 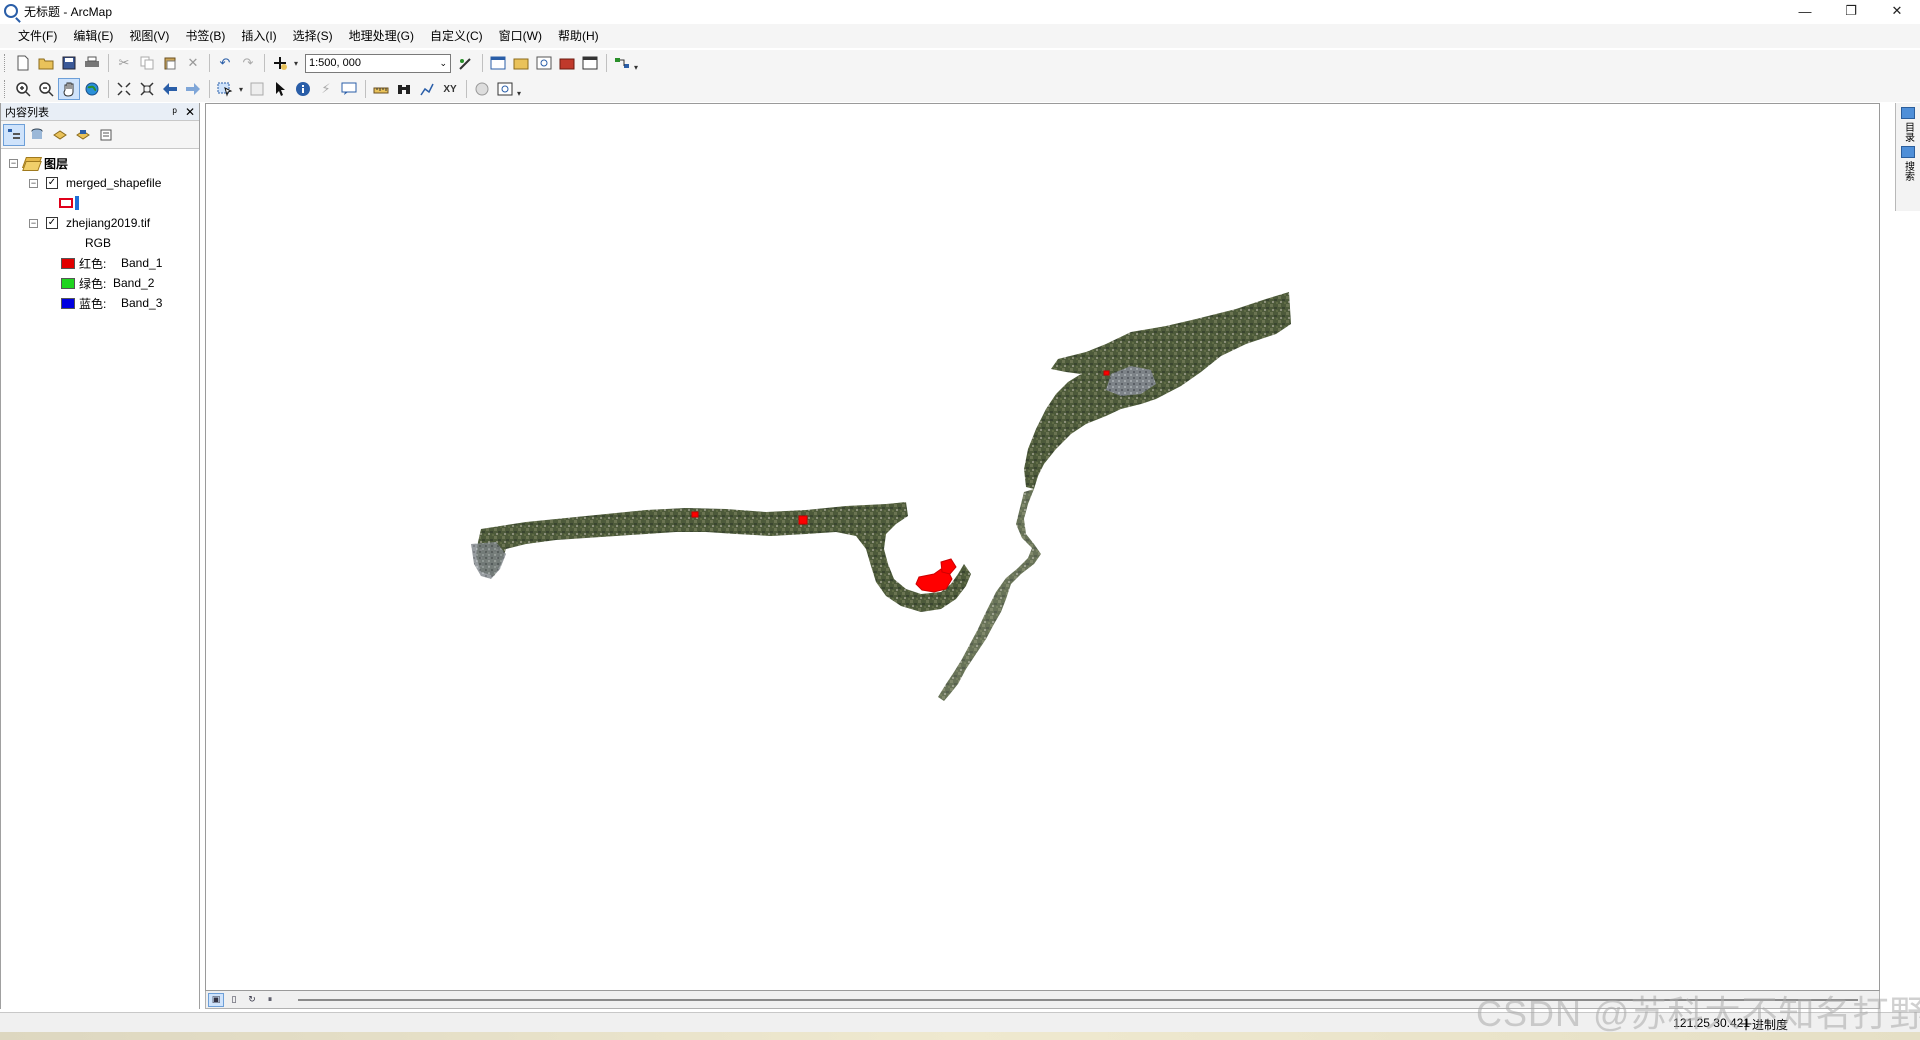 What do you see at coordinates (68, 283) in the screenshot?
I see `band-color-swatch-green` at bounding box center [68, 283].